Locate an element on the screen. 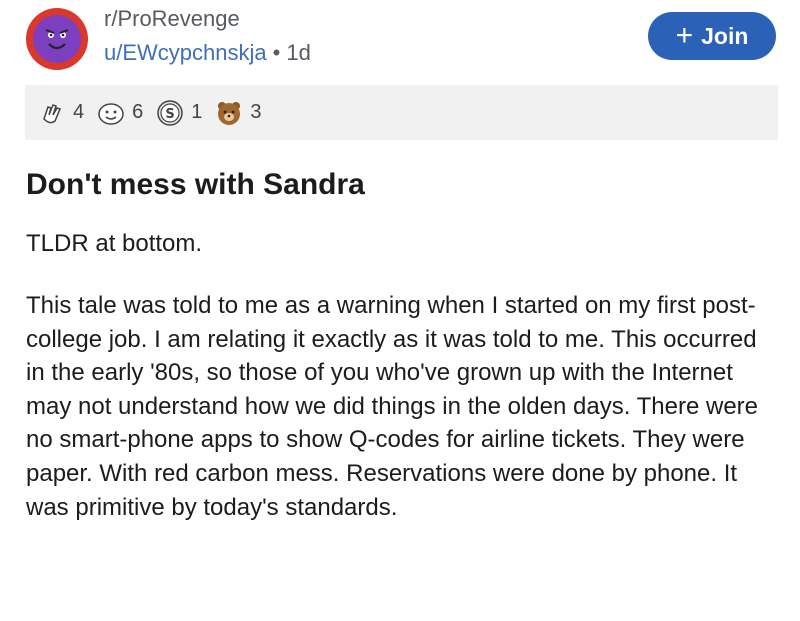 The width and height of the screenshot is (800, 621). silver-coin-award-icon: S is located at coordinates (170, 113).